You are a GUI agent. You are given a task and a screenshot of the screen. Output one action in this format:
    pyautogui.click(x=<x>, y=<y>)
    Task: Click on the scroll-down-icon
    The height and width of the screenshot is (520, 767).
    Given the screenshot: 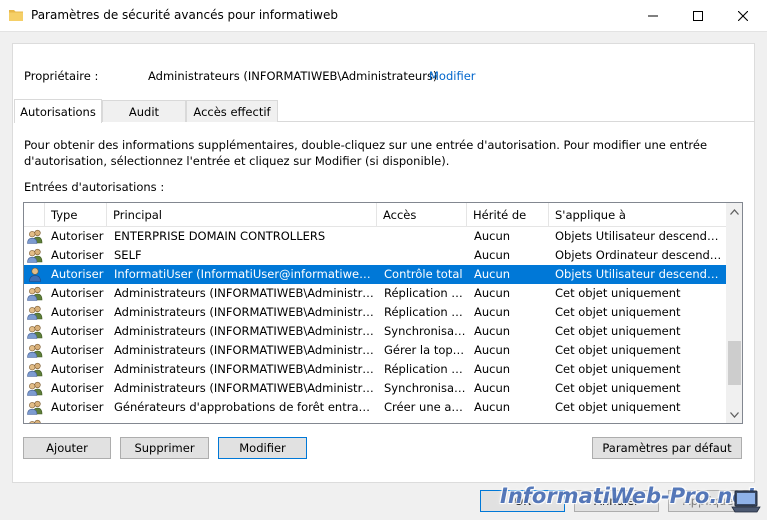 What is the action you would take?
    pyautogui.click(x=734, y=414)
    